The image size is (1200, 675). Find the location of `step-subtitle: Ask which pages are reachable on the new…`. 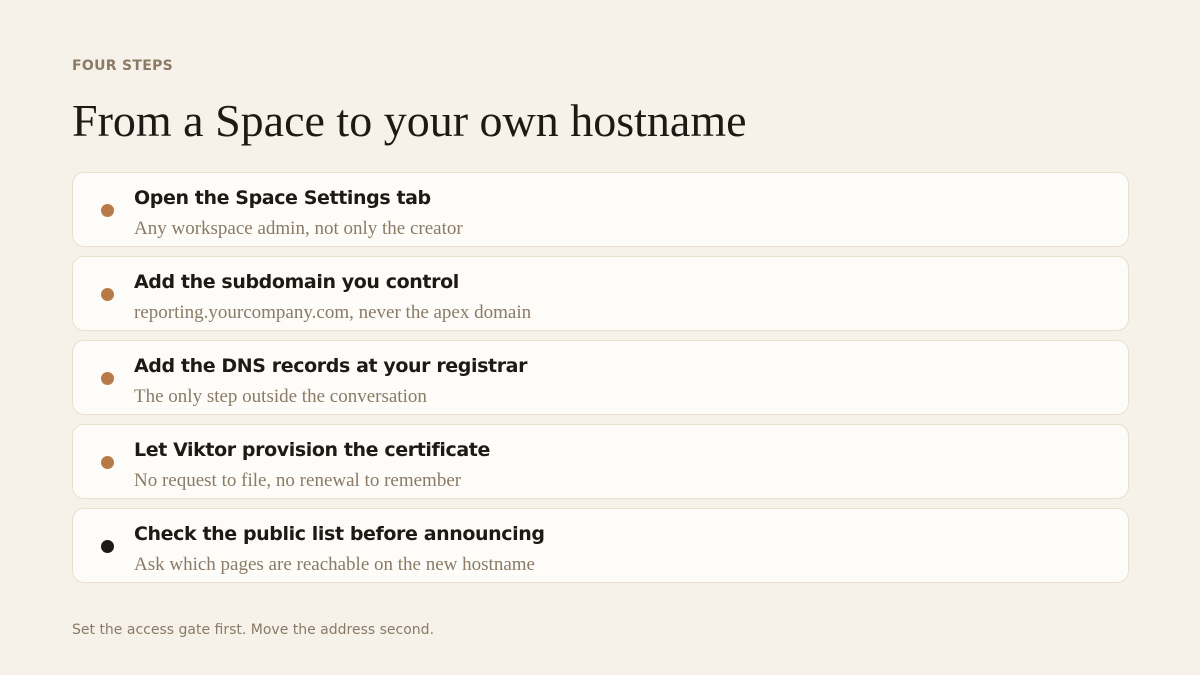

step-subtitle: Ask which pages are reachable on the new… is located at coordinates (334, 564).